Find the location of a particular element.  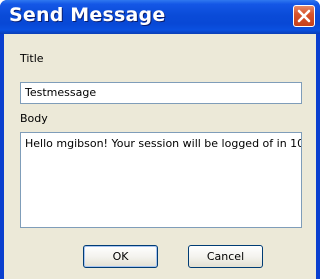

title-input: Testmessage is located at coordinates (161, 93).